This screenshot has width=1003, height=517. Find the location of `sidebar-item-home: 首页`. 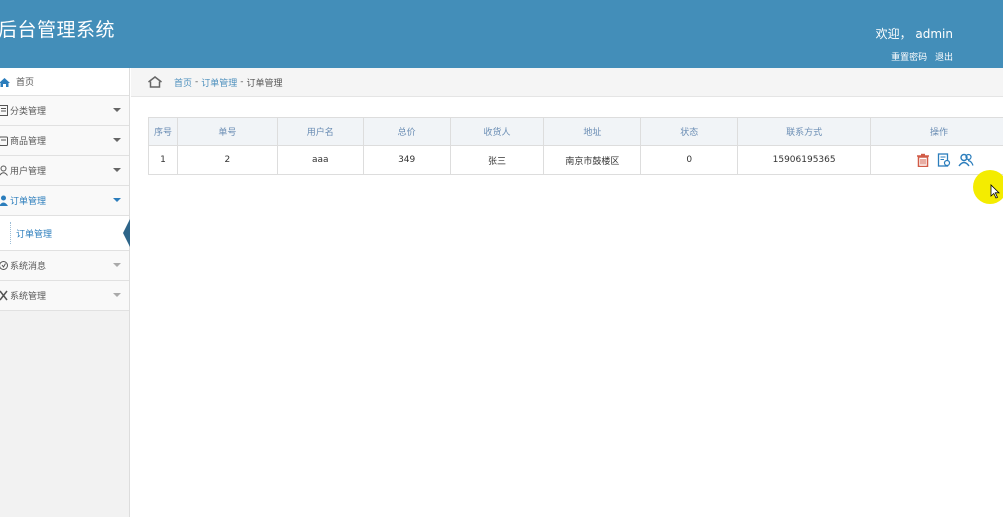

sidebar-item-home: 首页 is located at coordinates (64, 82).